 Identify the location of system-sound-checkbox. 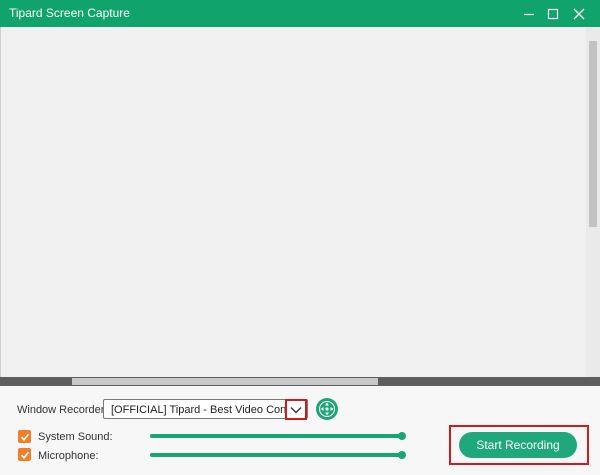
(24, 436).